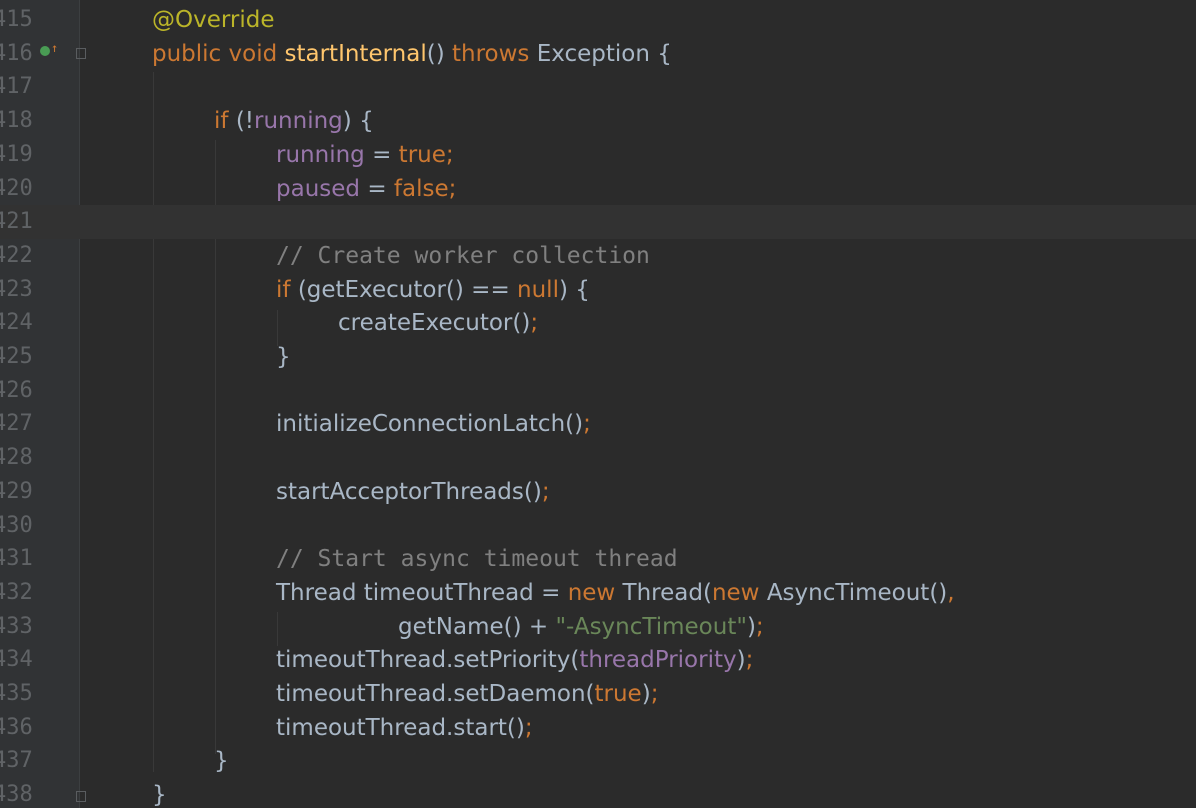 The height and width of the screenshot is (808, 1196). I want to click on token: (!, so click(245, 121).